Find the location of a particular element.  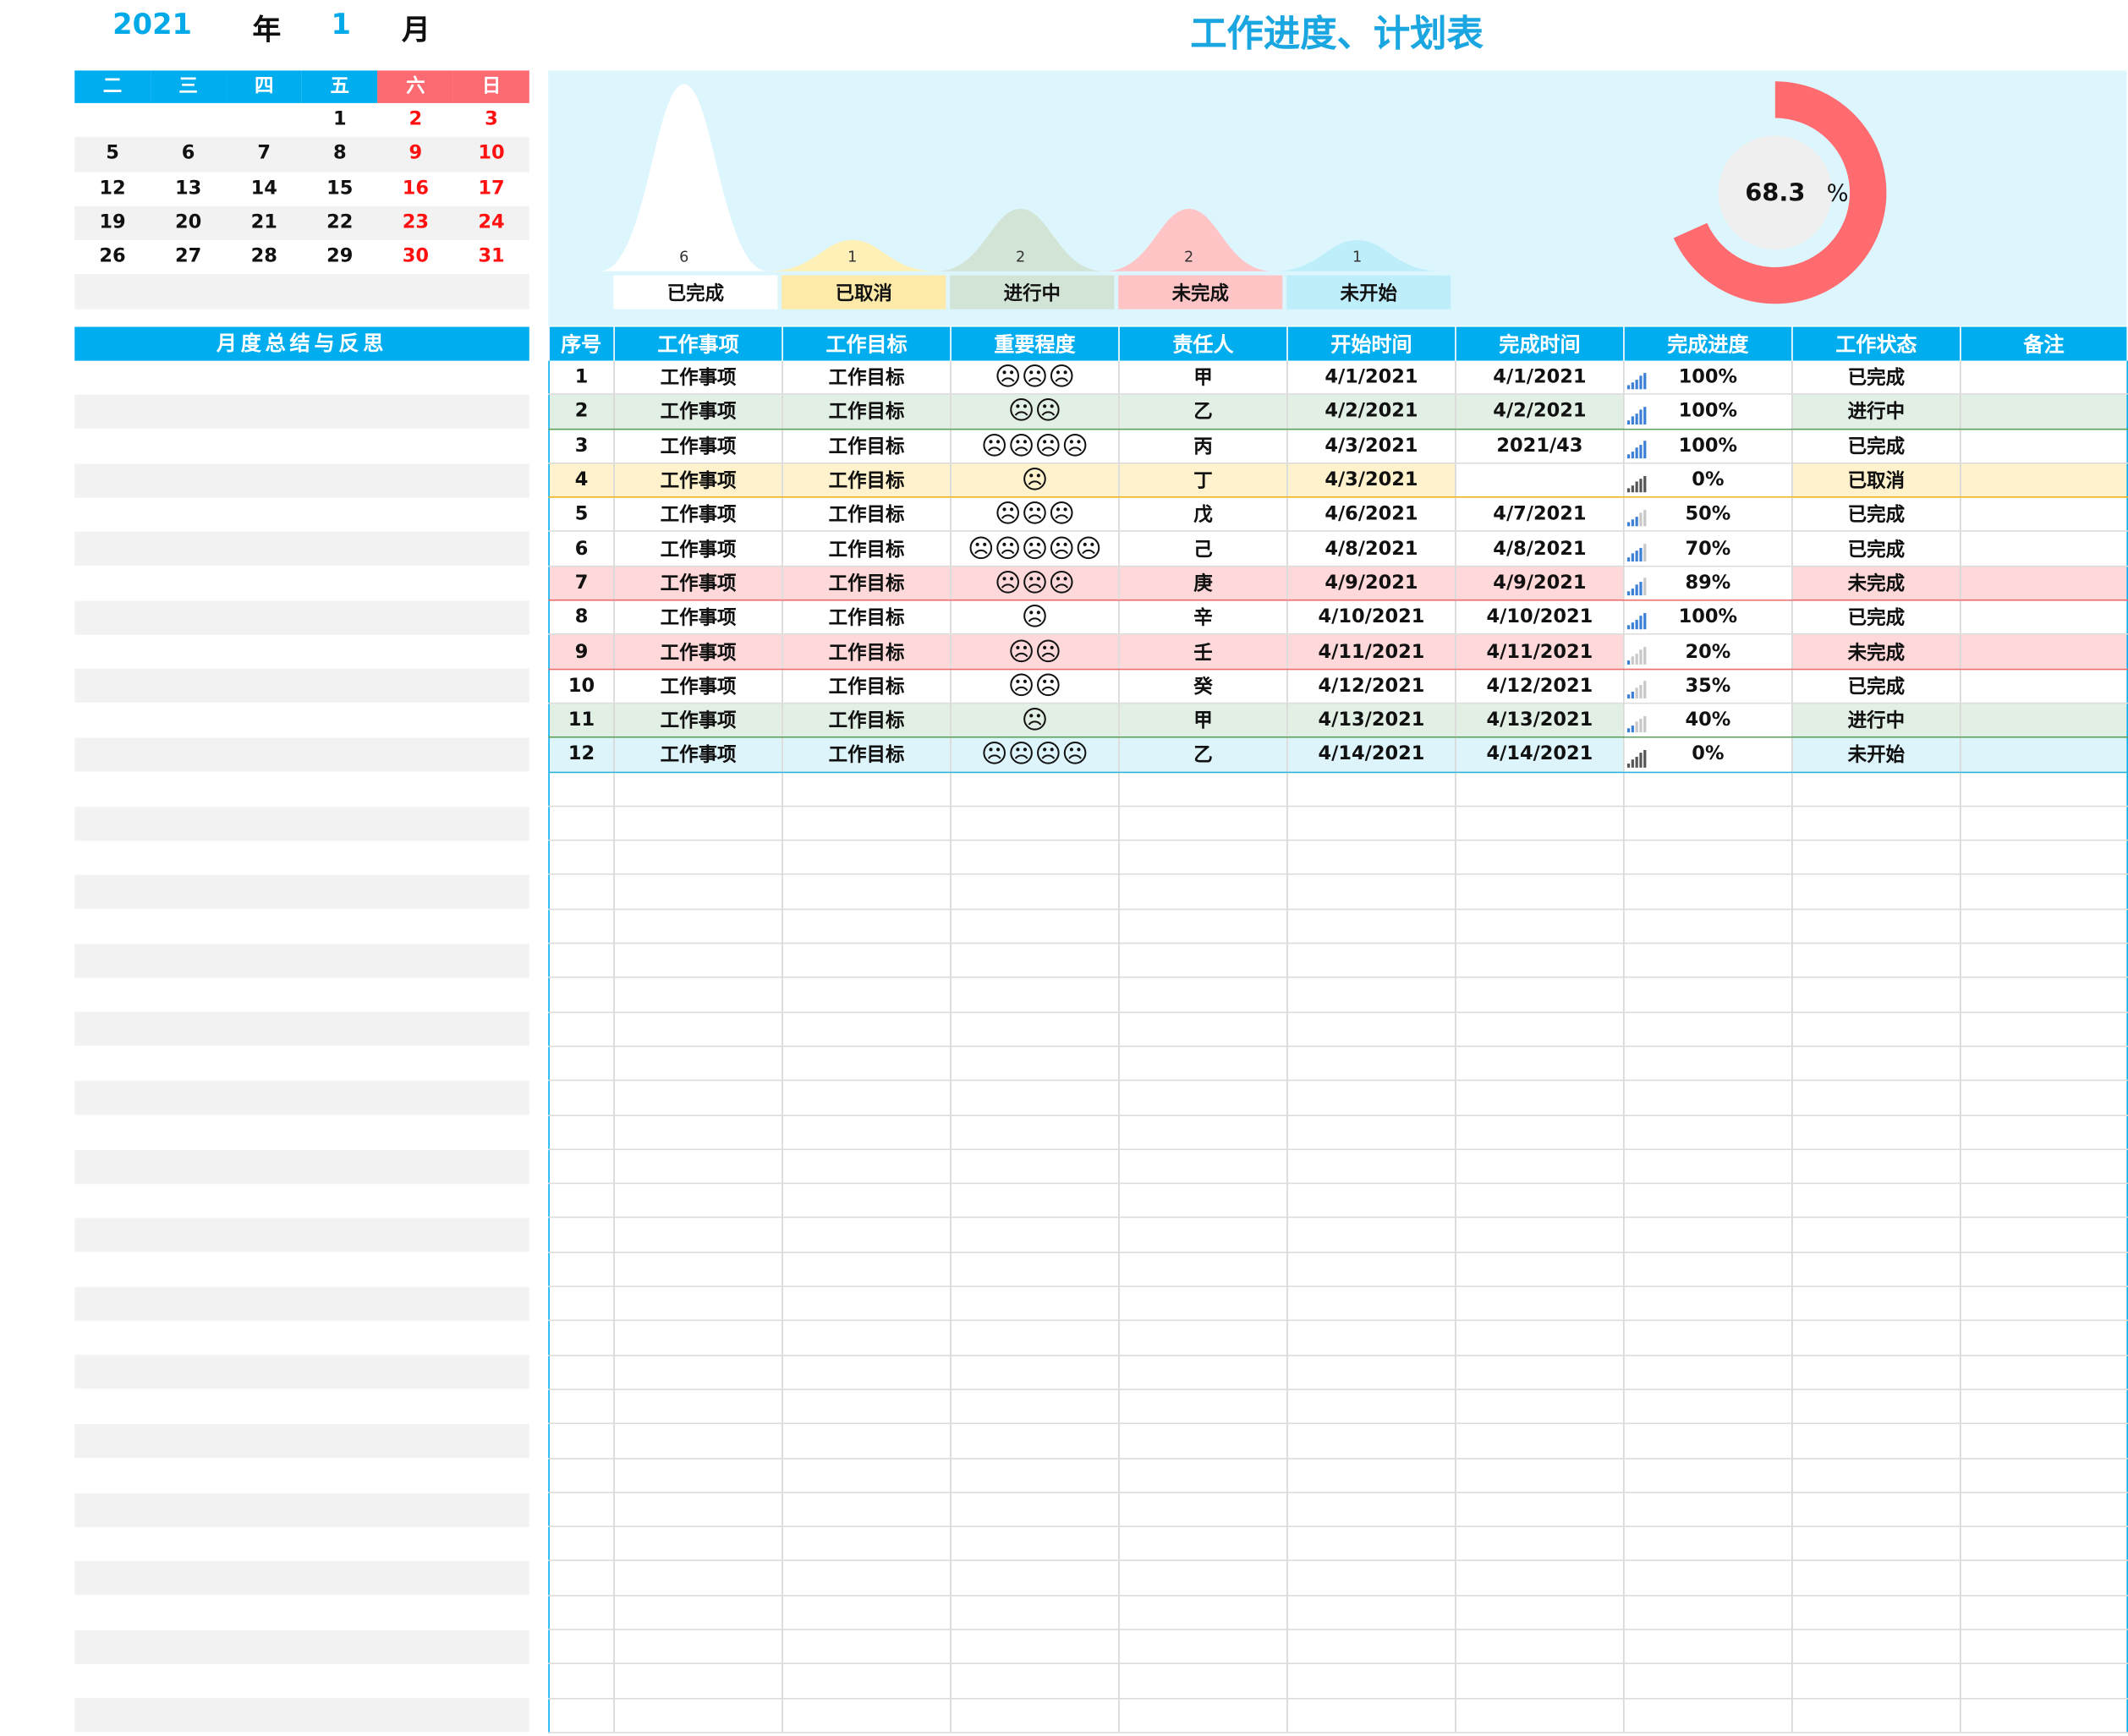

cell-progress: 100% is located at coordinates (1708, 446).